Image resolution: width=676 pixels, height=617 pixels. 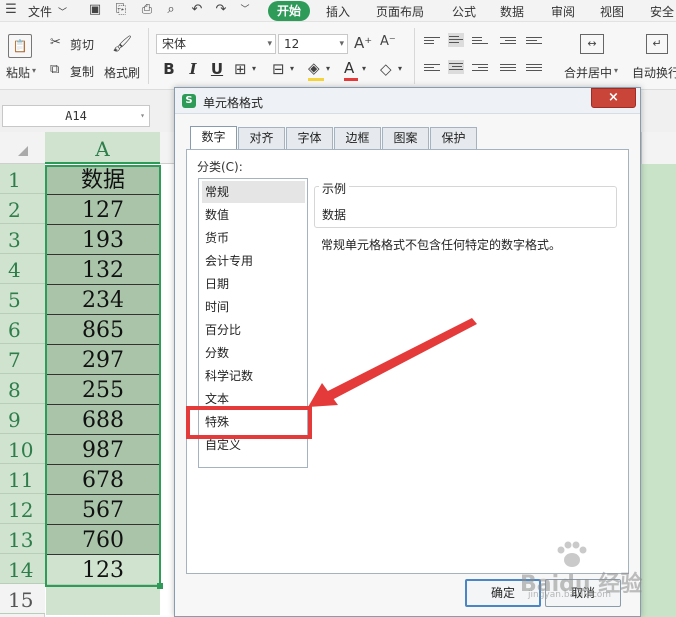 I want to click on column-header-b, so click(x=658, y=148).